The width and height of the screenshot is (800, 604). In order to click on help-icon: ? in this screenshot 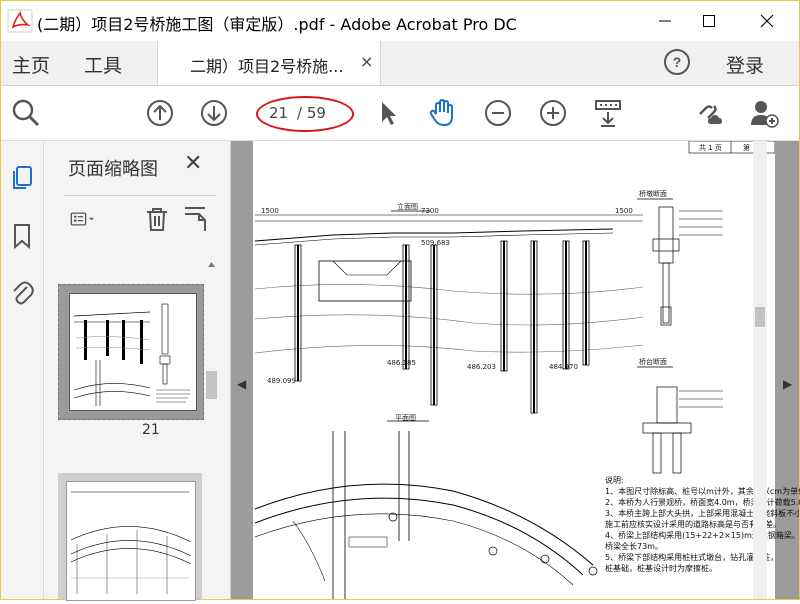, I will do `click(677, 62)`.